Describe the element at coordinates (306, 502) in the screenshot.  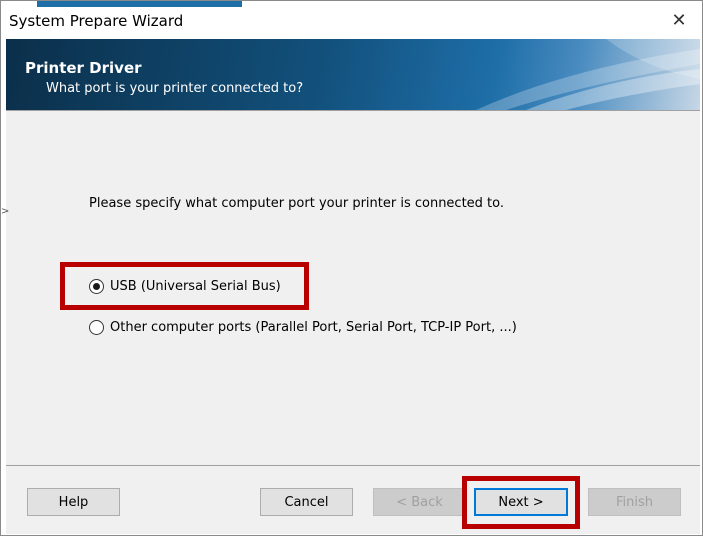
I see `cancel-button: Cancel` at that location.